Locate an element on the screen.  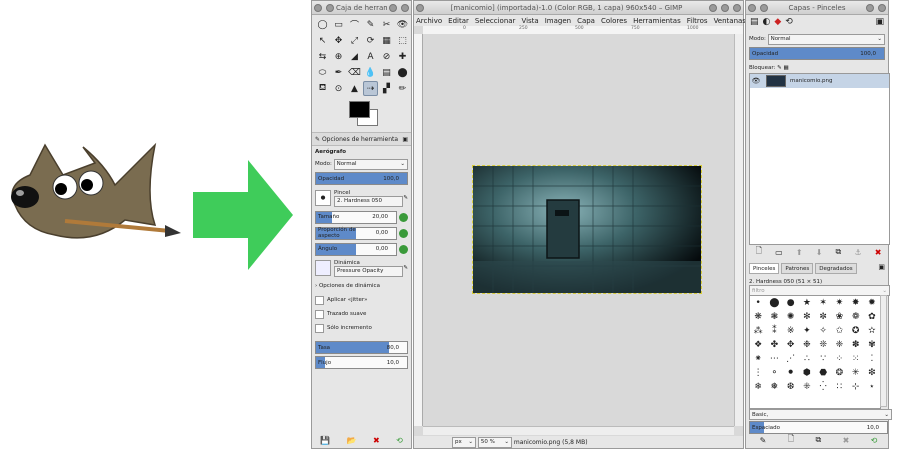
menu-item-2: Seleccionar is located at coordinates (495, 21).